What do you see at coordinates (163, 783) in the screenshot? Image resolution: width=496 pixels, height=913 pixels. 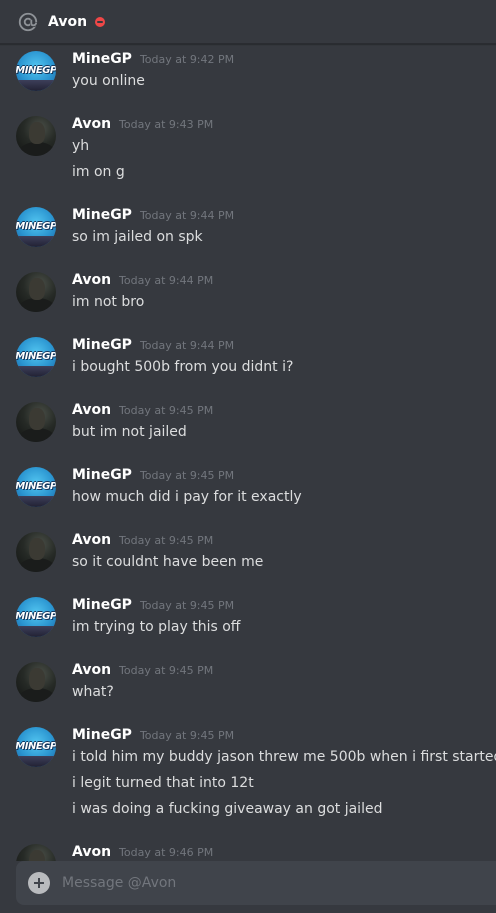 I see `message-text: i legit turned that into 12t` at bounding box center [163, 783].